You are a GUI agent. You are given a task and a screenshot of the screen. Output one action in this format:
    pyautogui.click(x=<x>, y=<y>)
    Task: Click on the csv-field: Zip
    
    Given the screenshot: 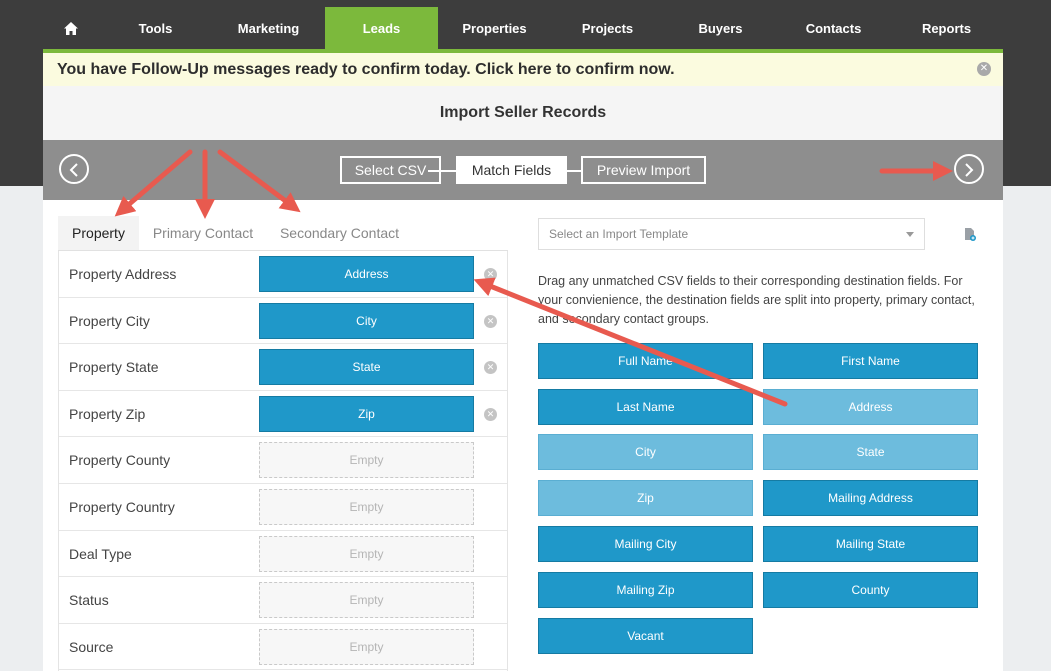 What is the action you would take?
    pyautogui.click(x=645, y=498)
    